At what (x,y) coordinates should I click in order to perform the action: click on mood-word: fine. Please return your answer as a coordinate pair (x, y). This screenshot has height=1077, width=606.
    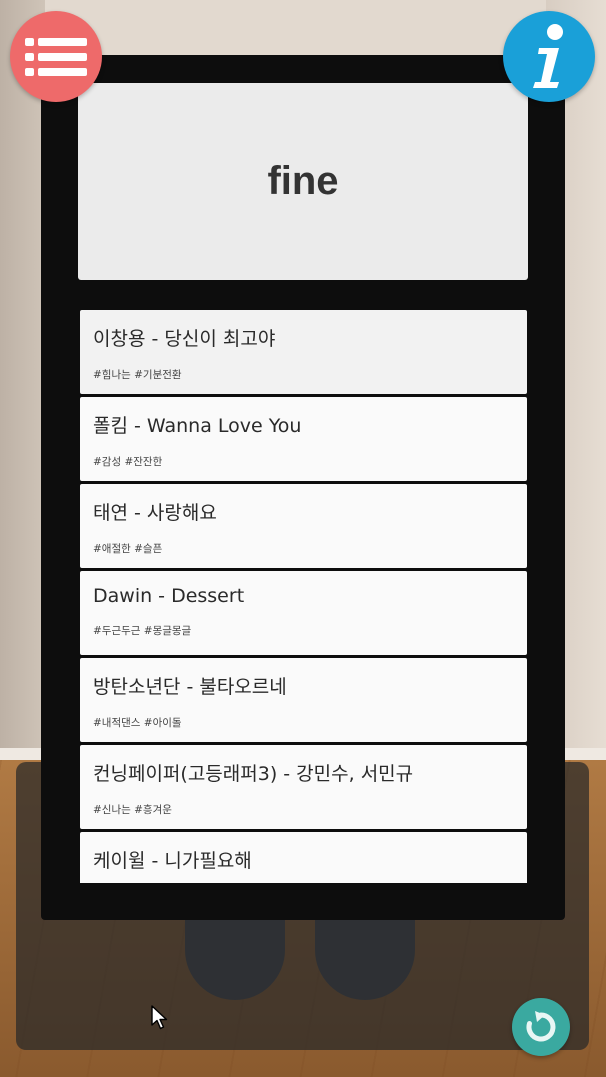
    Looking at the image, I should click on (303, 181).